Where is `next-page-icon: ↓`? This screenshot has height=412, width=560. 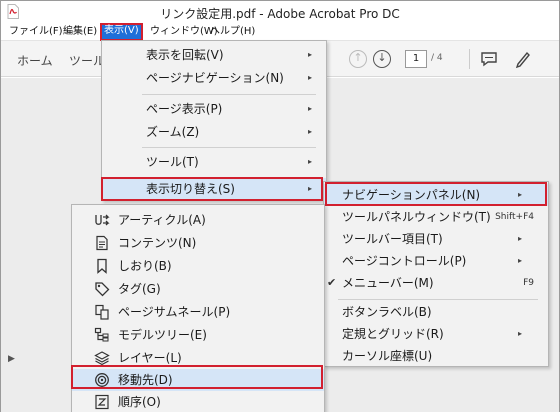 next-page-icon: ↓ is located at coordinates (382, 59).